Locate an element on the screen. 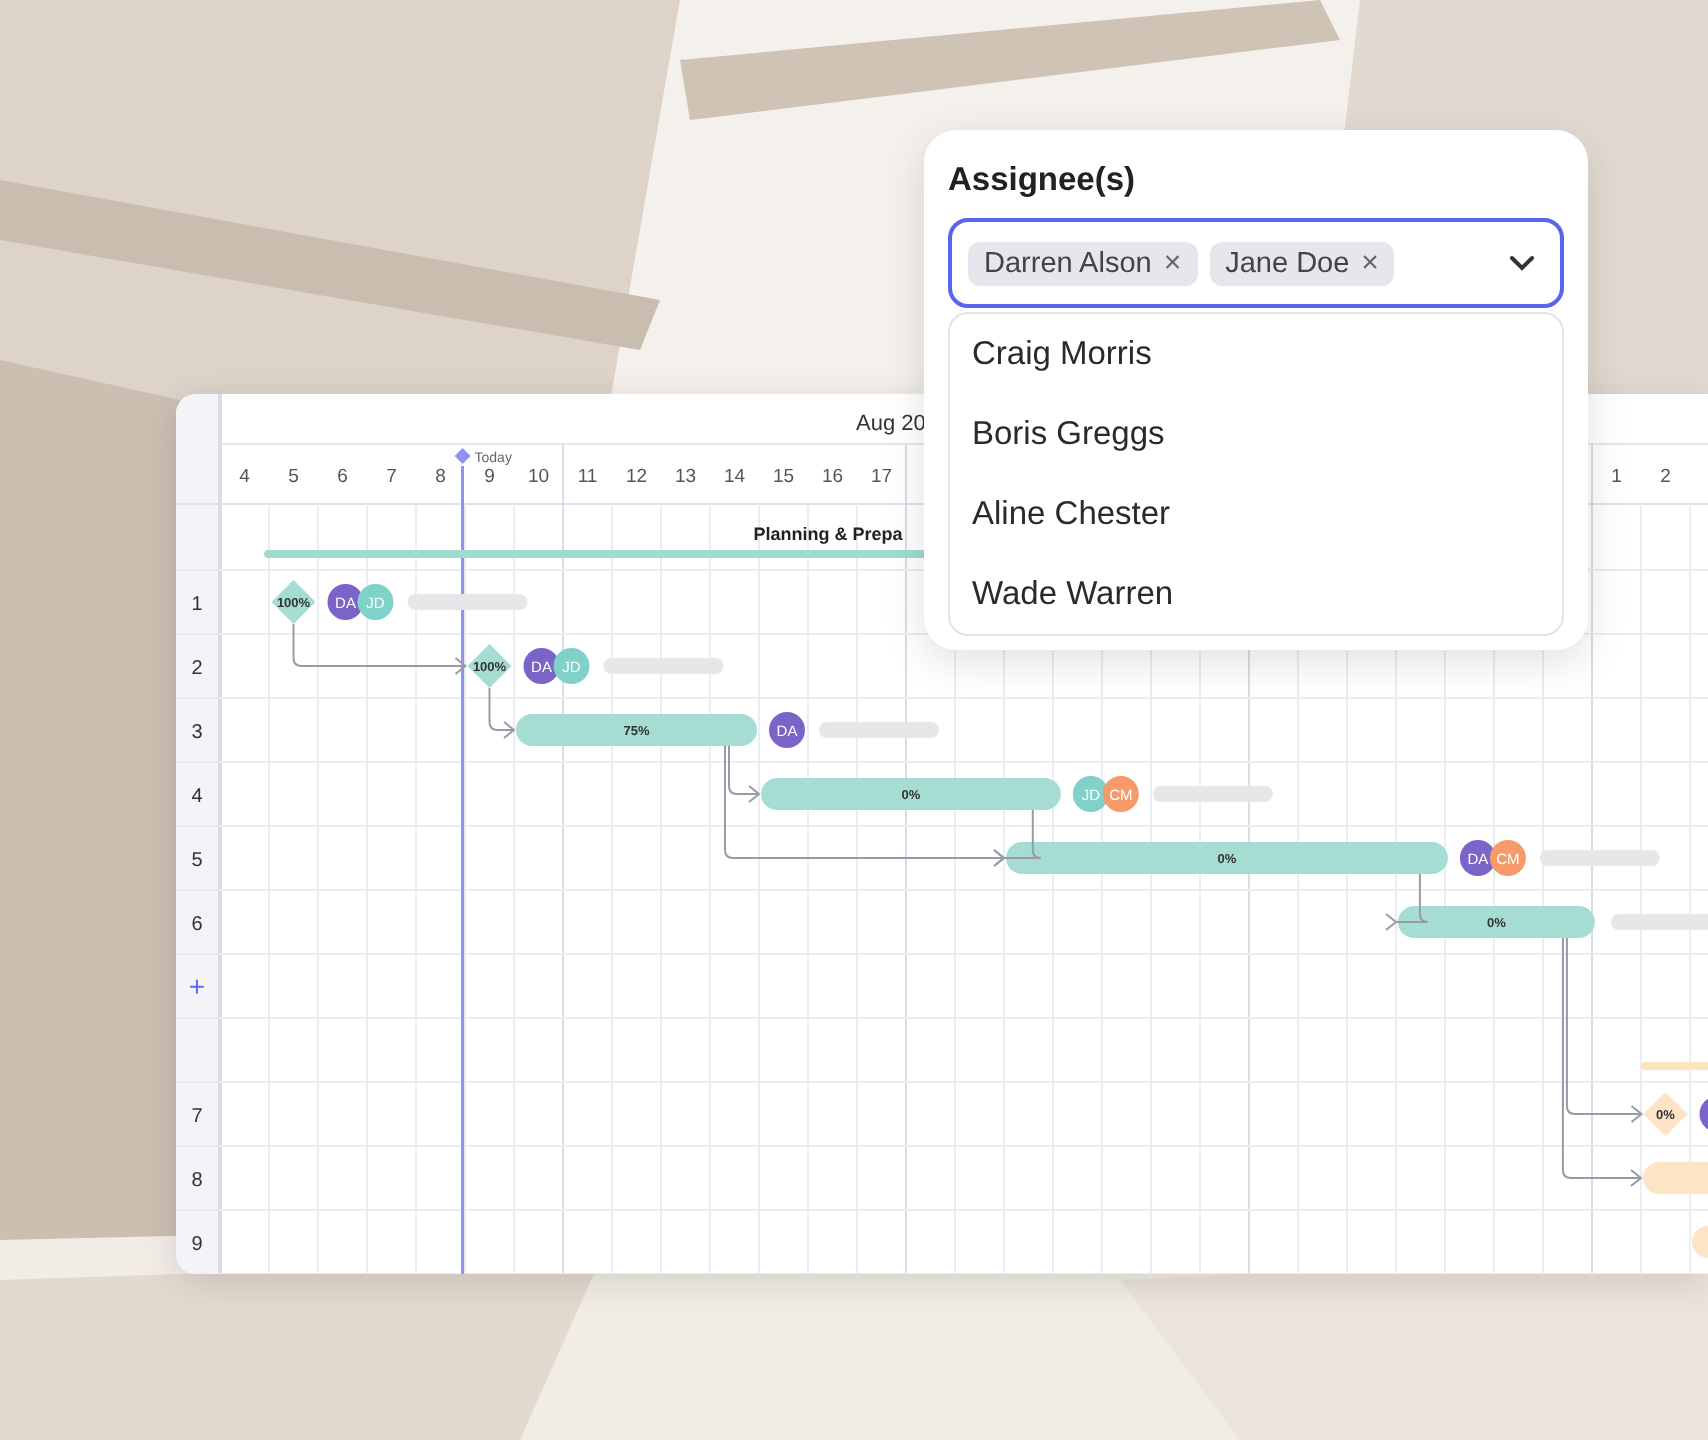  assignee-select: Darren Alson × Jane Doe × is located at coordinates (1256, 263).